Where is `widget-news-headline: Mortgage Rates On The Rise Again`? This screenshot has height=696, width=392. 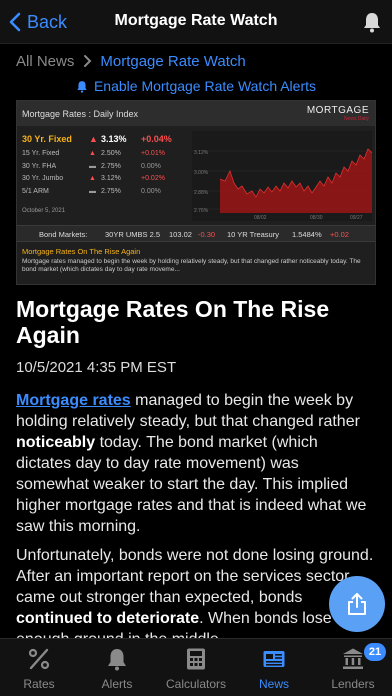
widget-news-headline: Mortgage Rates On The Rise Again is located at coordinates (81, 251).